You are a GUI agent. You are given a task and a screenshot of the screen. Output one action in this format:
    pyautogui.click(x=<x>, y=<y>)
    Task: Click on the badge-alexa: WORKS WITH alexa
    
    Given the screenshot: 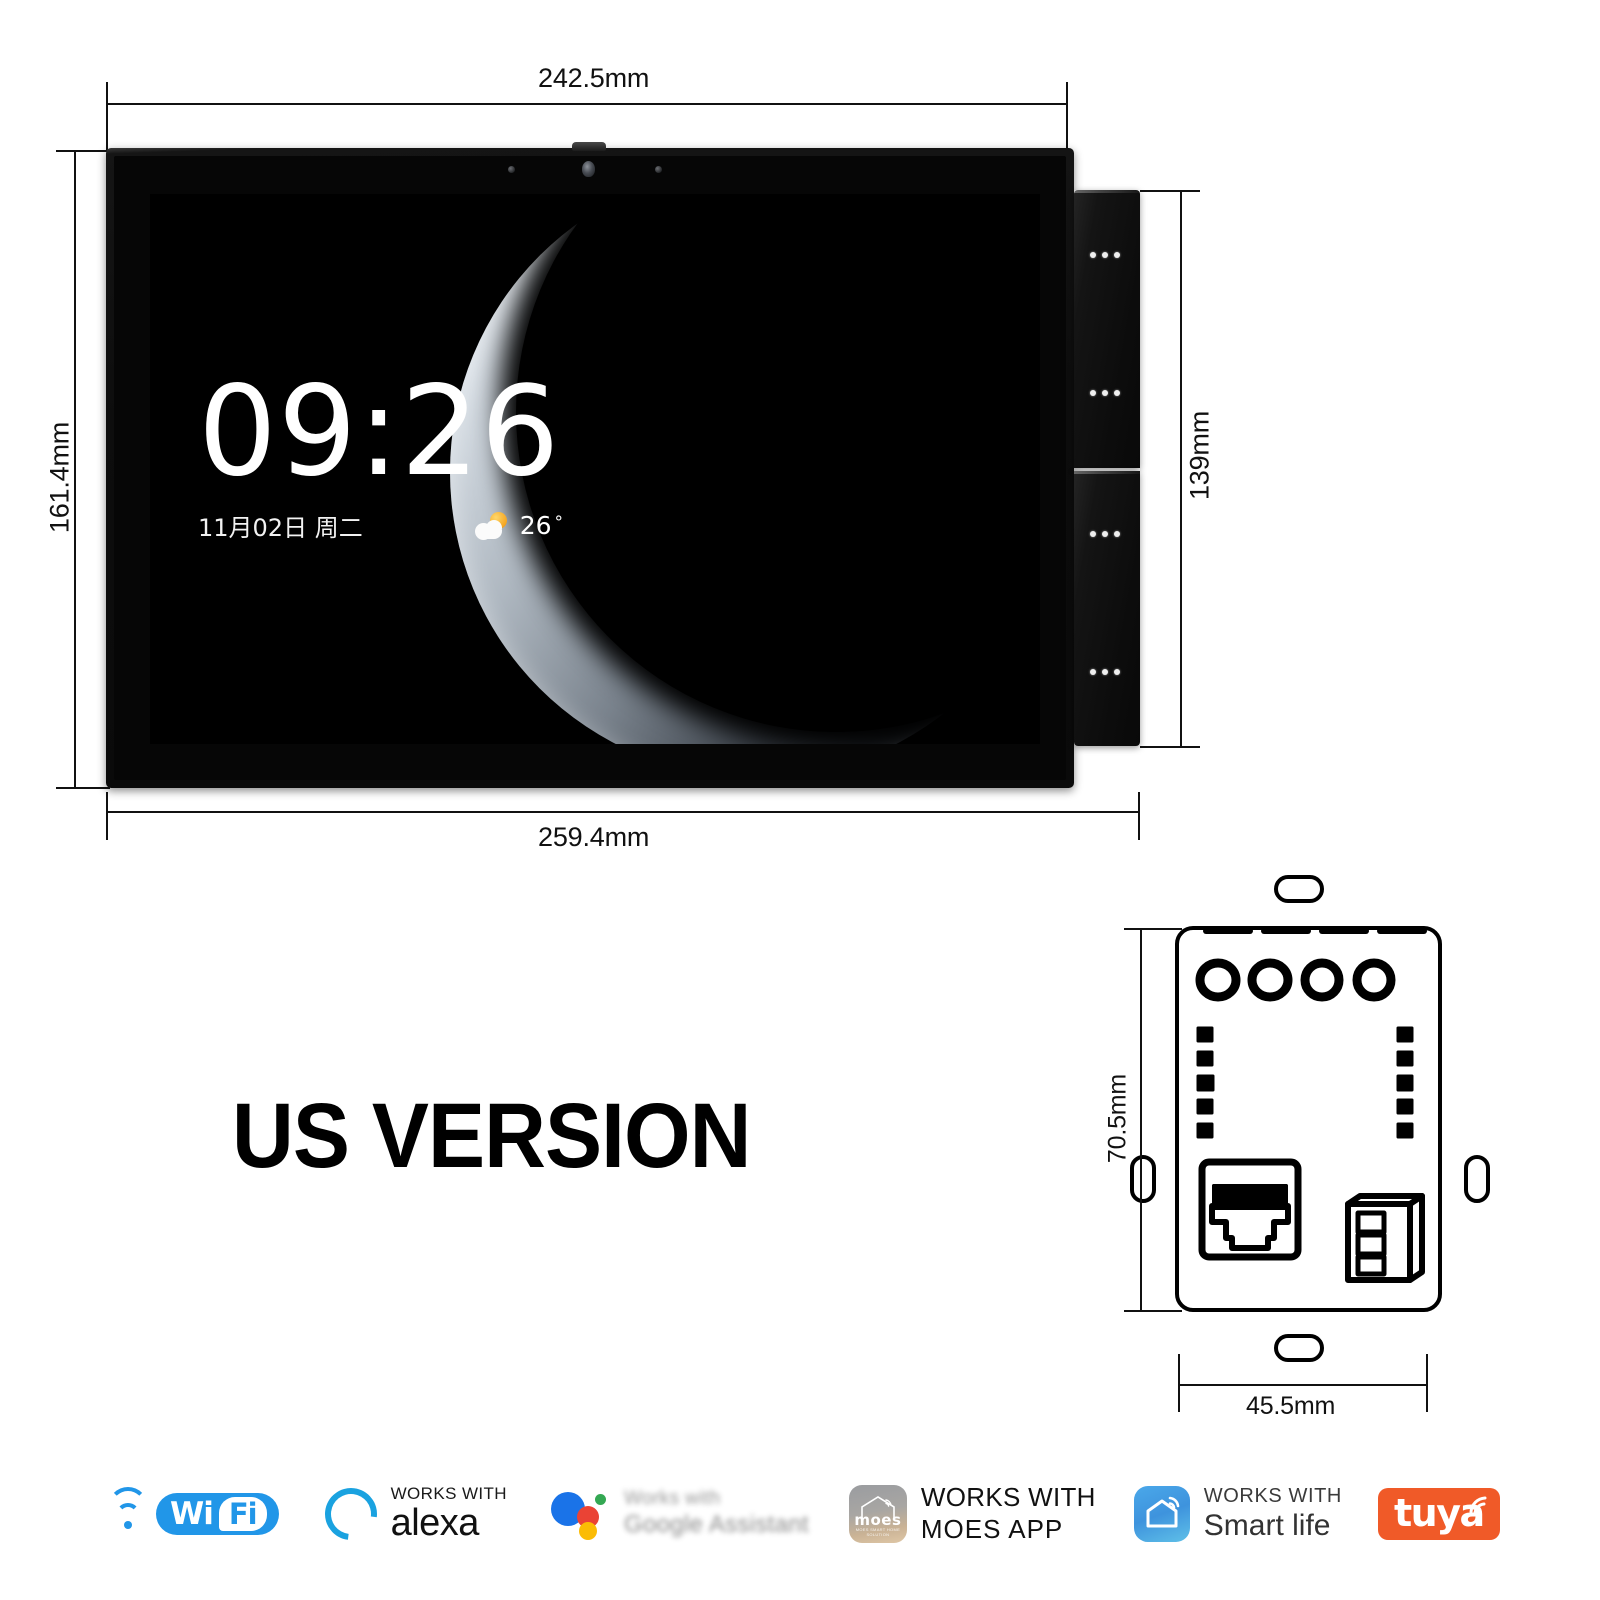 What is the action you would take?
    pyautogui.click(x=410, y=1514)
    